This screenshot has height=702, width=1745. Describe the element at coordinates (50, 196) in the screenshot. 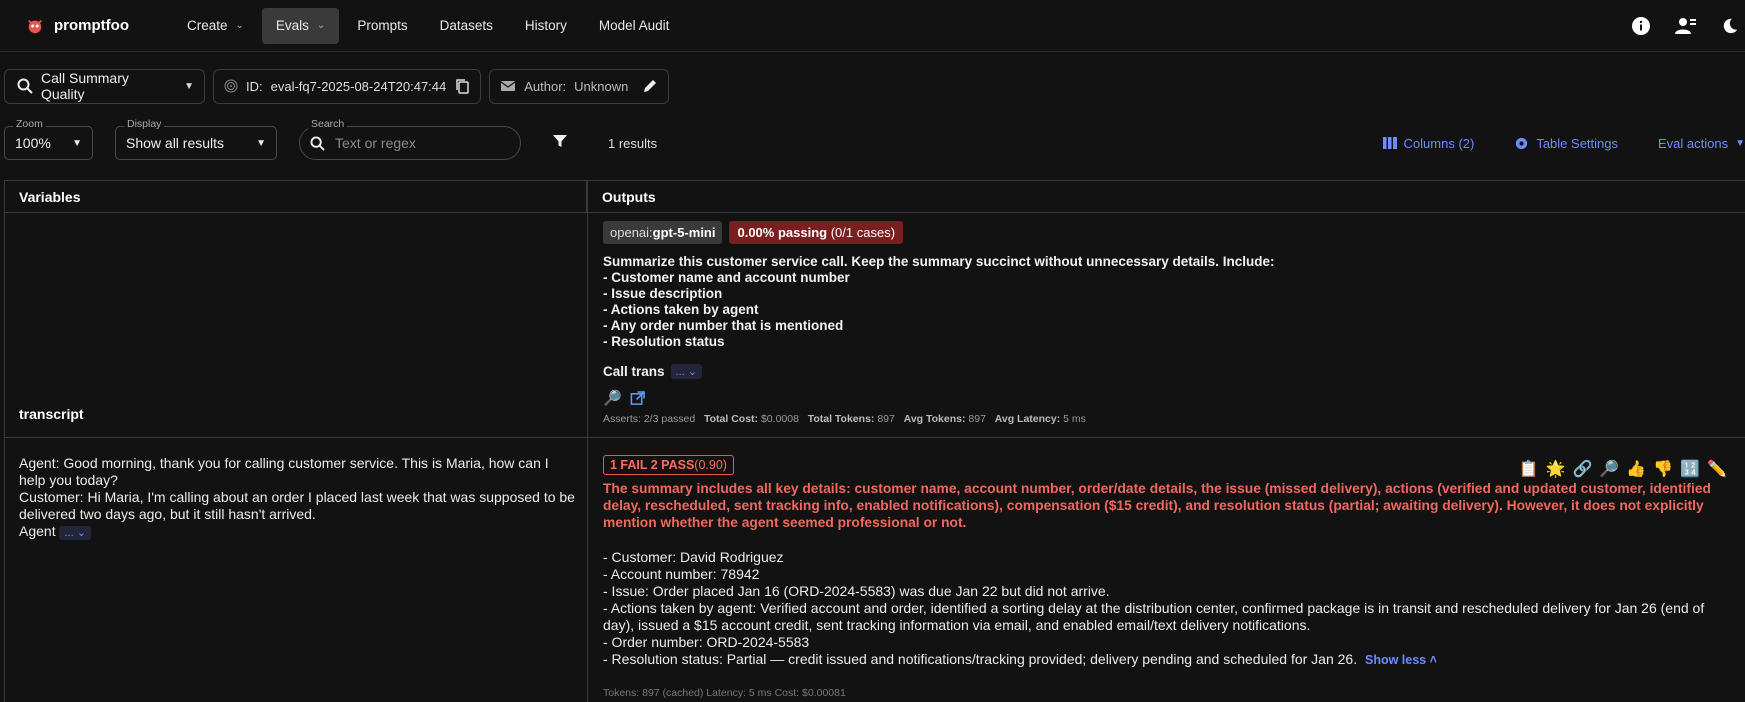

I see `column-header-variables-label: Variables` at that location.